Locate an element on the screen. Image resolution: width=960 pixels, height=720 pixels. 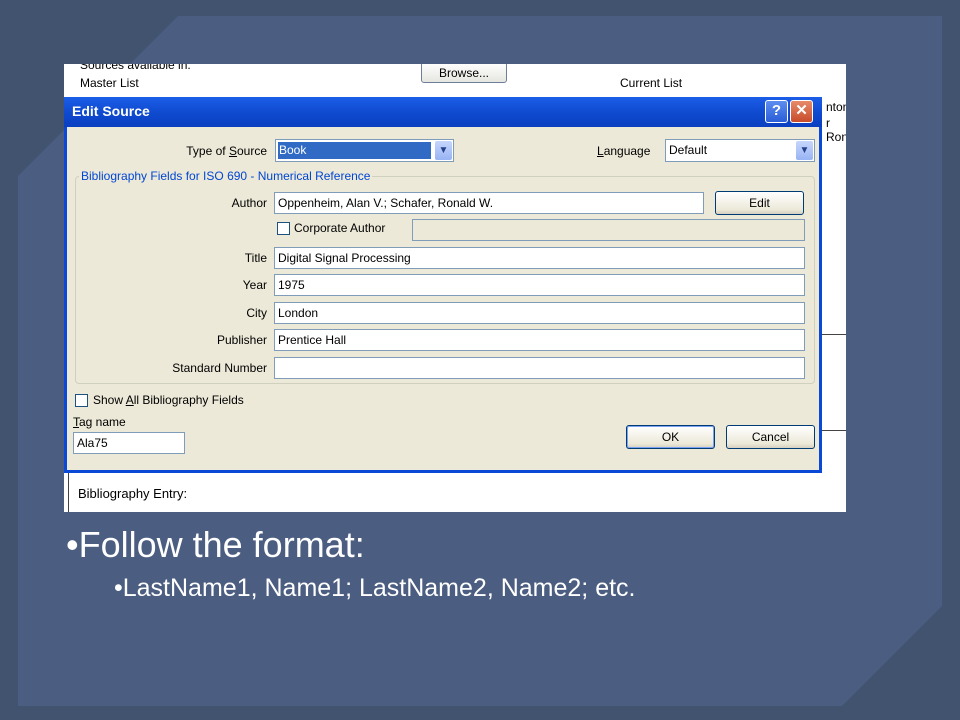
language-label: Language is located at coordinates (624, 151).